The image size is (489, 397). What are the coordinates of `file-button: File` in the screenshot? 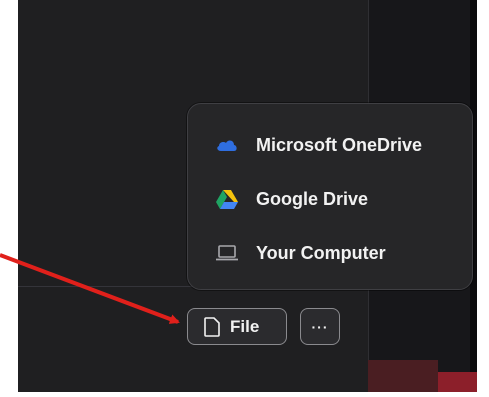 It's located at (237, 326).